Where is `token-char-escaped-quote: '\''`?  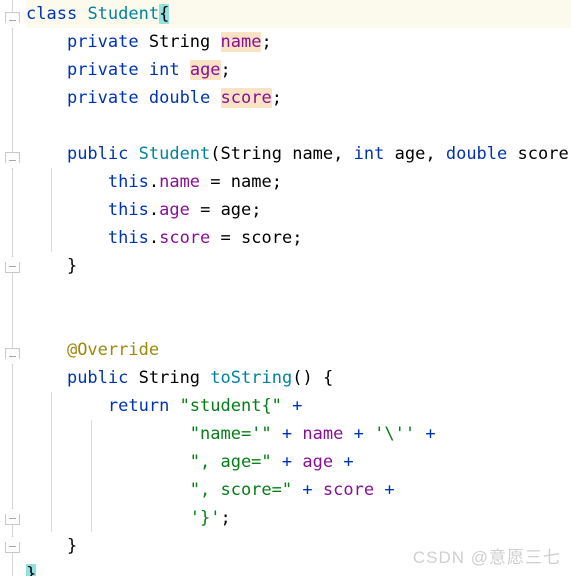 token-char-escaped-quote: '\'' is located at coordinates (395, 434).